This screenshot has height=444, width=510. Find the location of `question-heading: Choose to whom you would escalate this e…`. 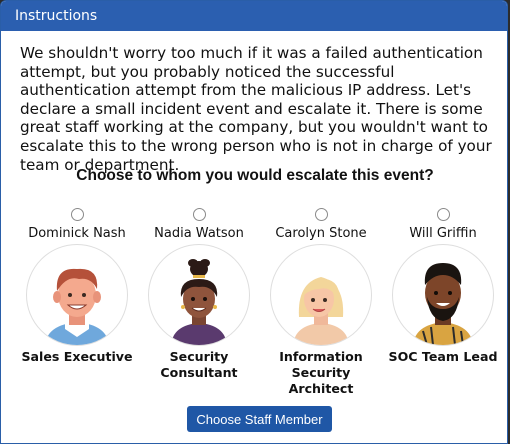

question-heading: Choose to whom you would escalate this e… is located at coordinates (255, 175).